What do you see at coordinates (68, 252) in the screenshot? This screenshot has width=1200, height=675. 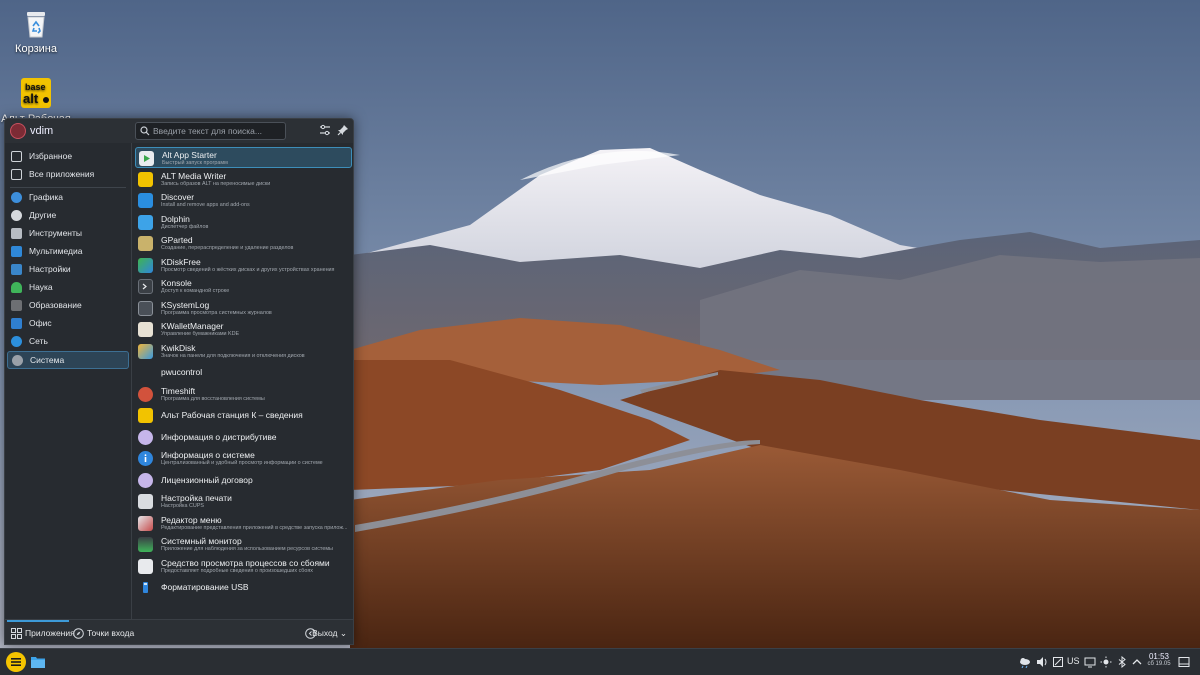 I see `sidebar-item-multimedia: Мультимедиа` at bounding box center [68, 252].